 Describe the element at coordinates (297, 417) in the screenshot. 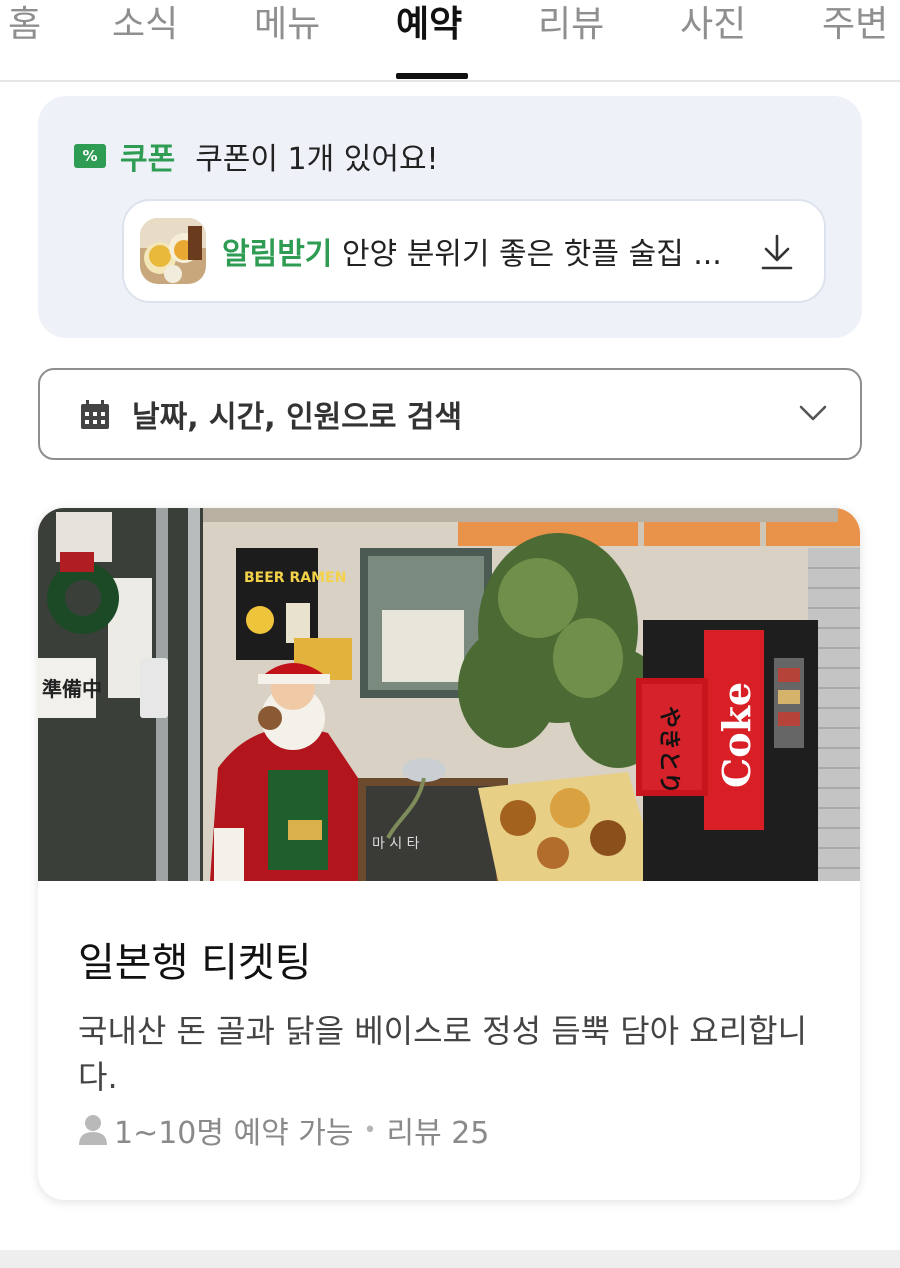

I see `search-label: 날짜, 시간, 인원으로 검색` at that location.